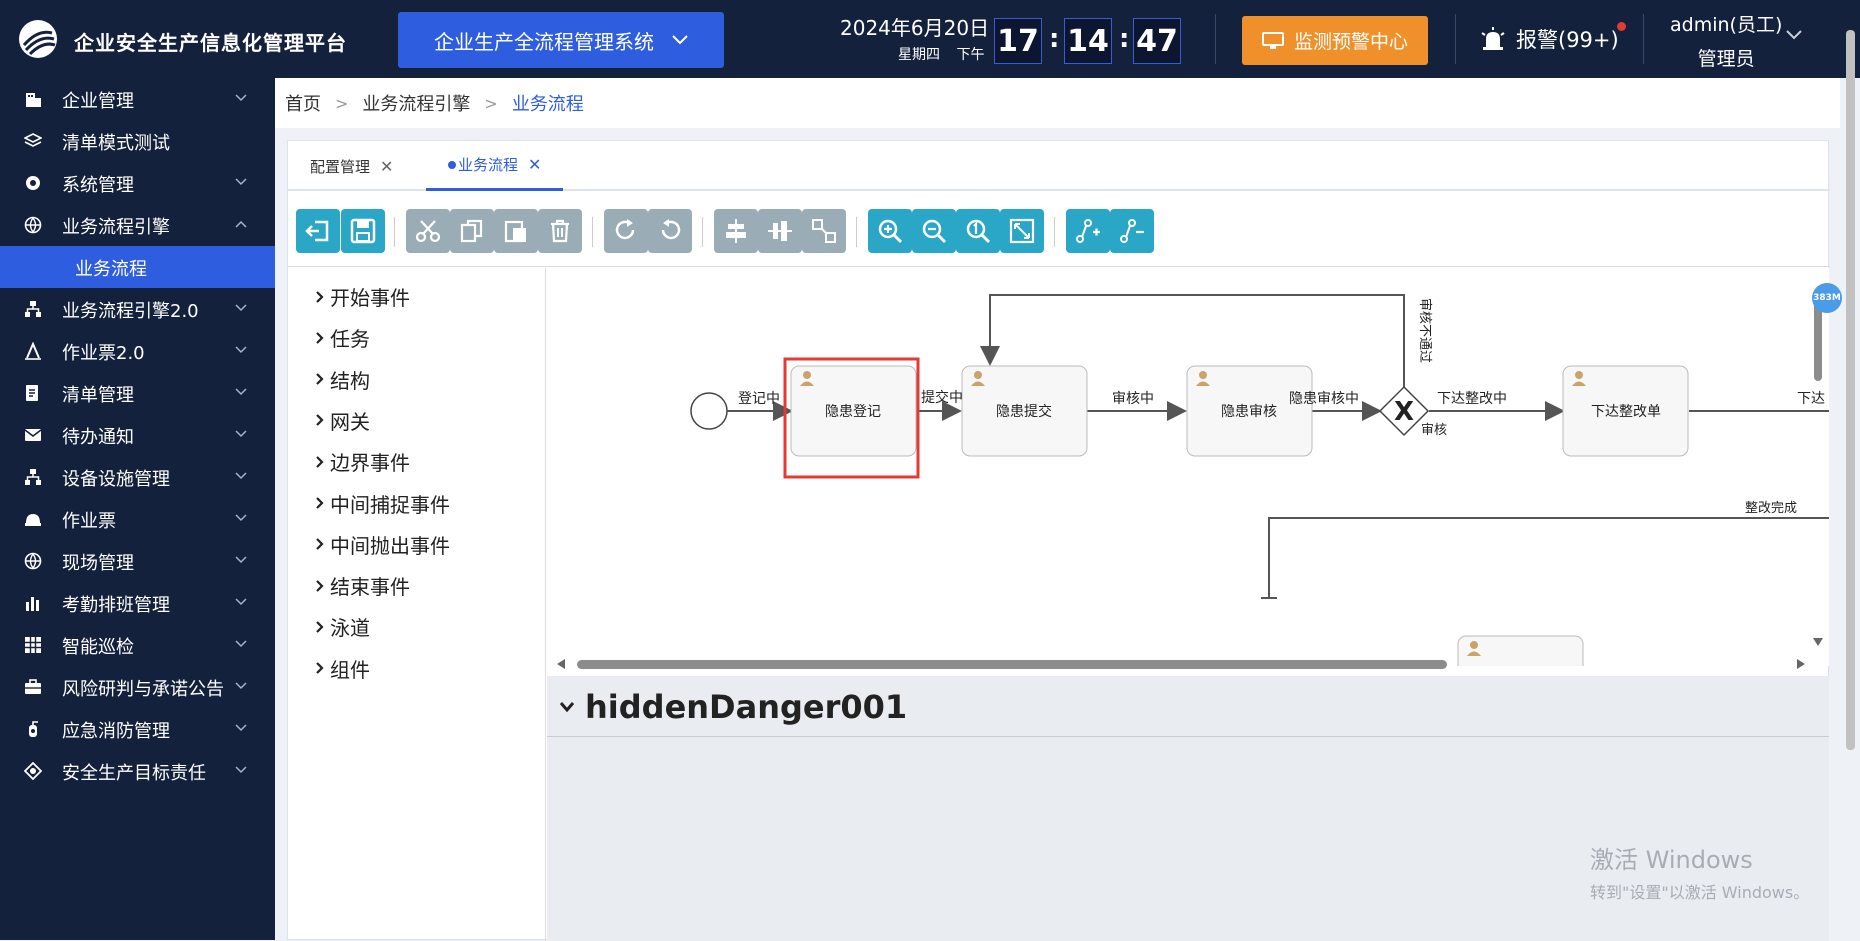 The width and height of the screenshot is (1860, 941). Describe the element at coordinates (350, 628) in the screenshot. I see `palette-group-label: 泳道` at that location.